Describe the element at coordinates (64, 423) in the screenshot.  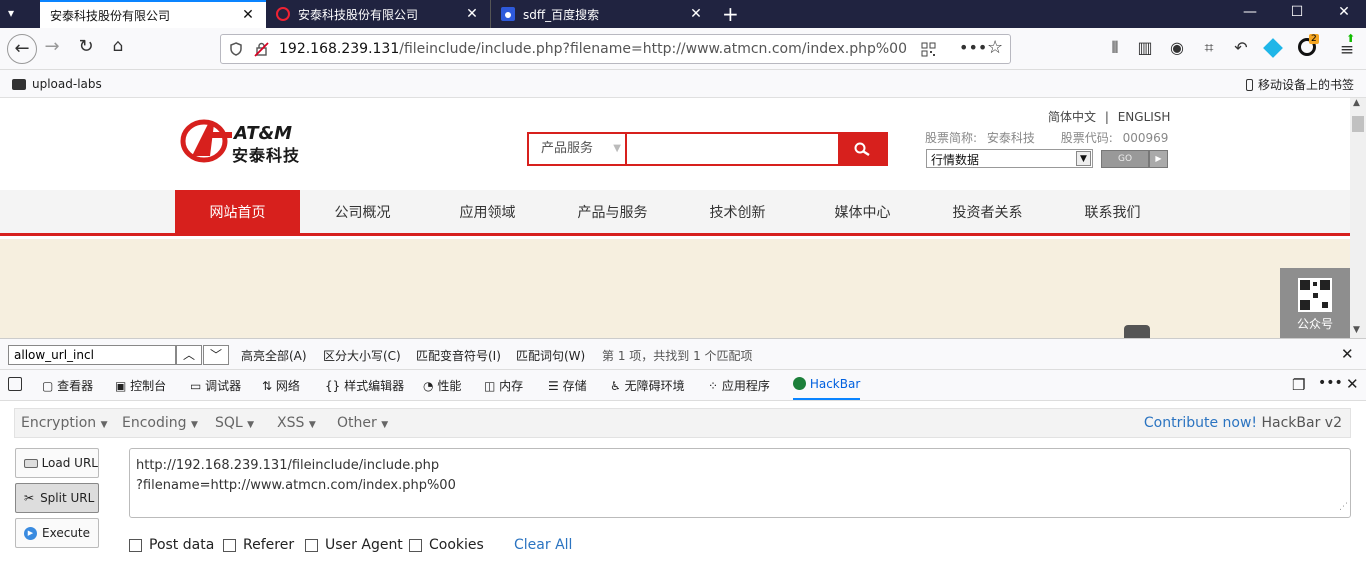
I see `menu-encryption: Encryption ▼` at that location.